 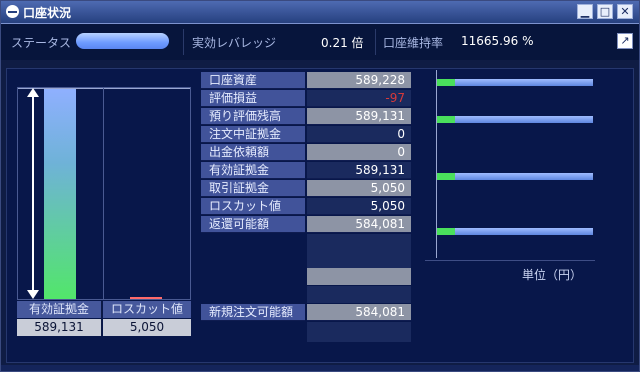 I want to click on status-label: ステータス, so click(x=41, y=43).